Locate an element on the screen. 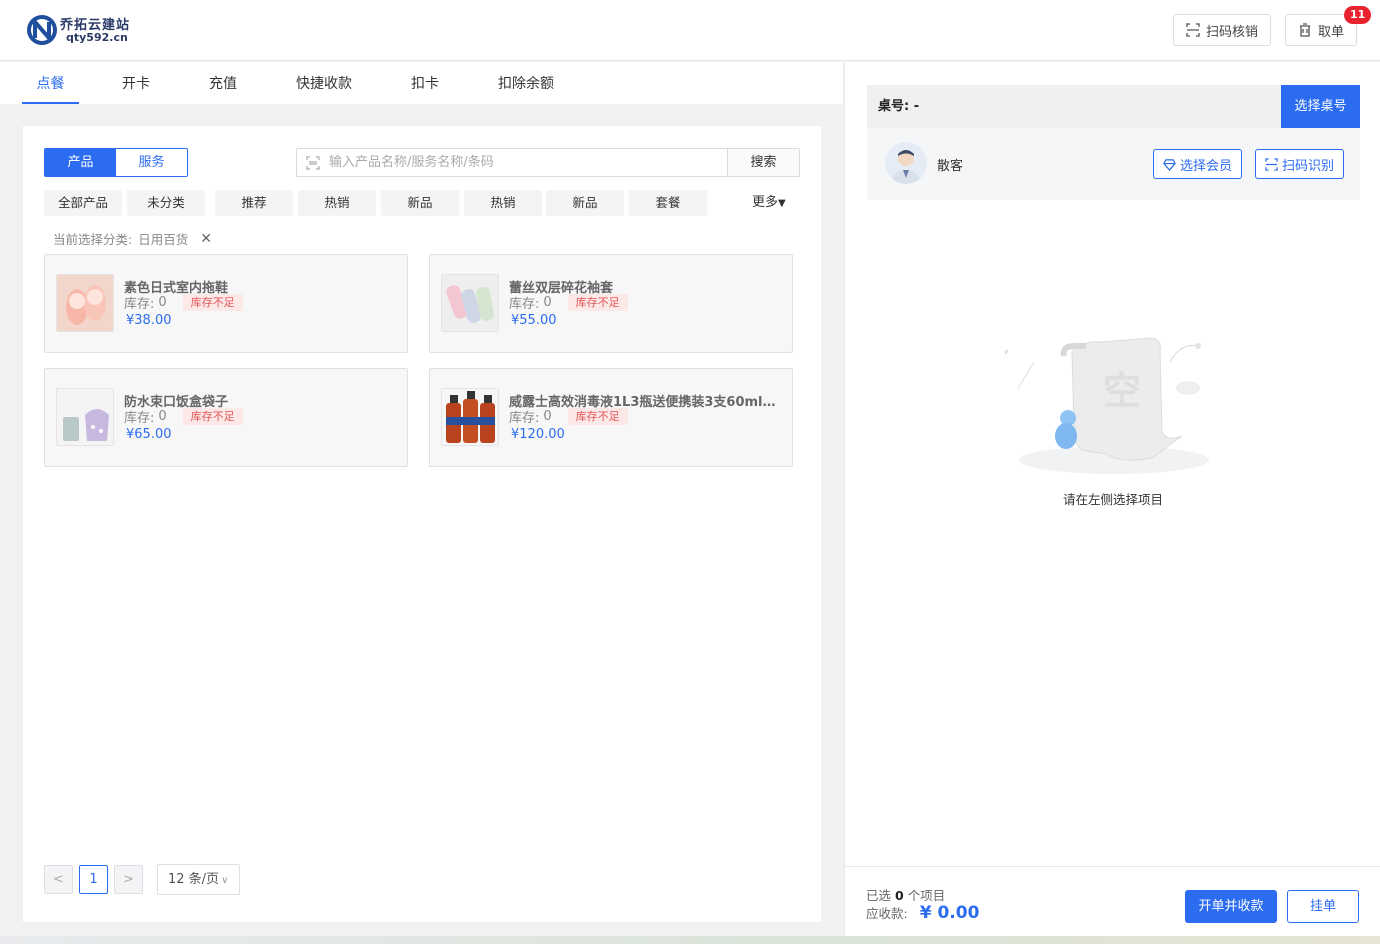  selected-prefix: 已选 is located at coordinates (879, 895).